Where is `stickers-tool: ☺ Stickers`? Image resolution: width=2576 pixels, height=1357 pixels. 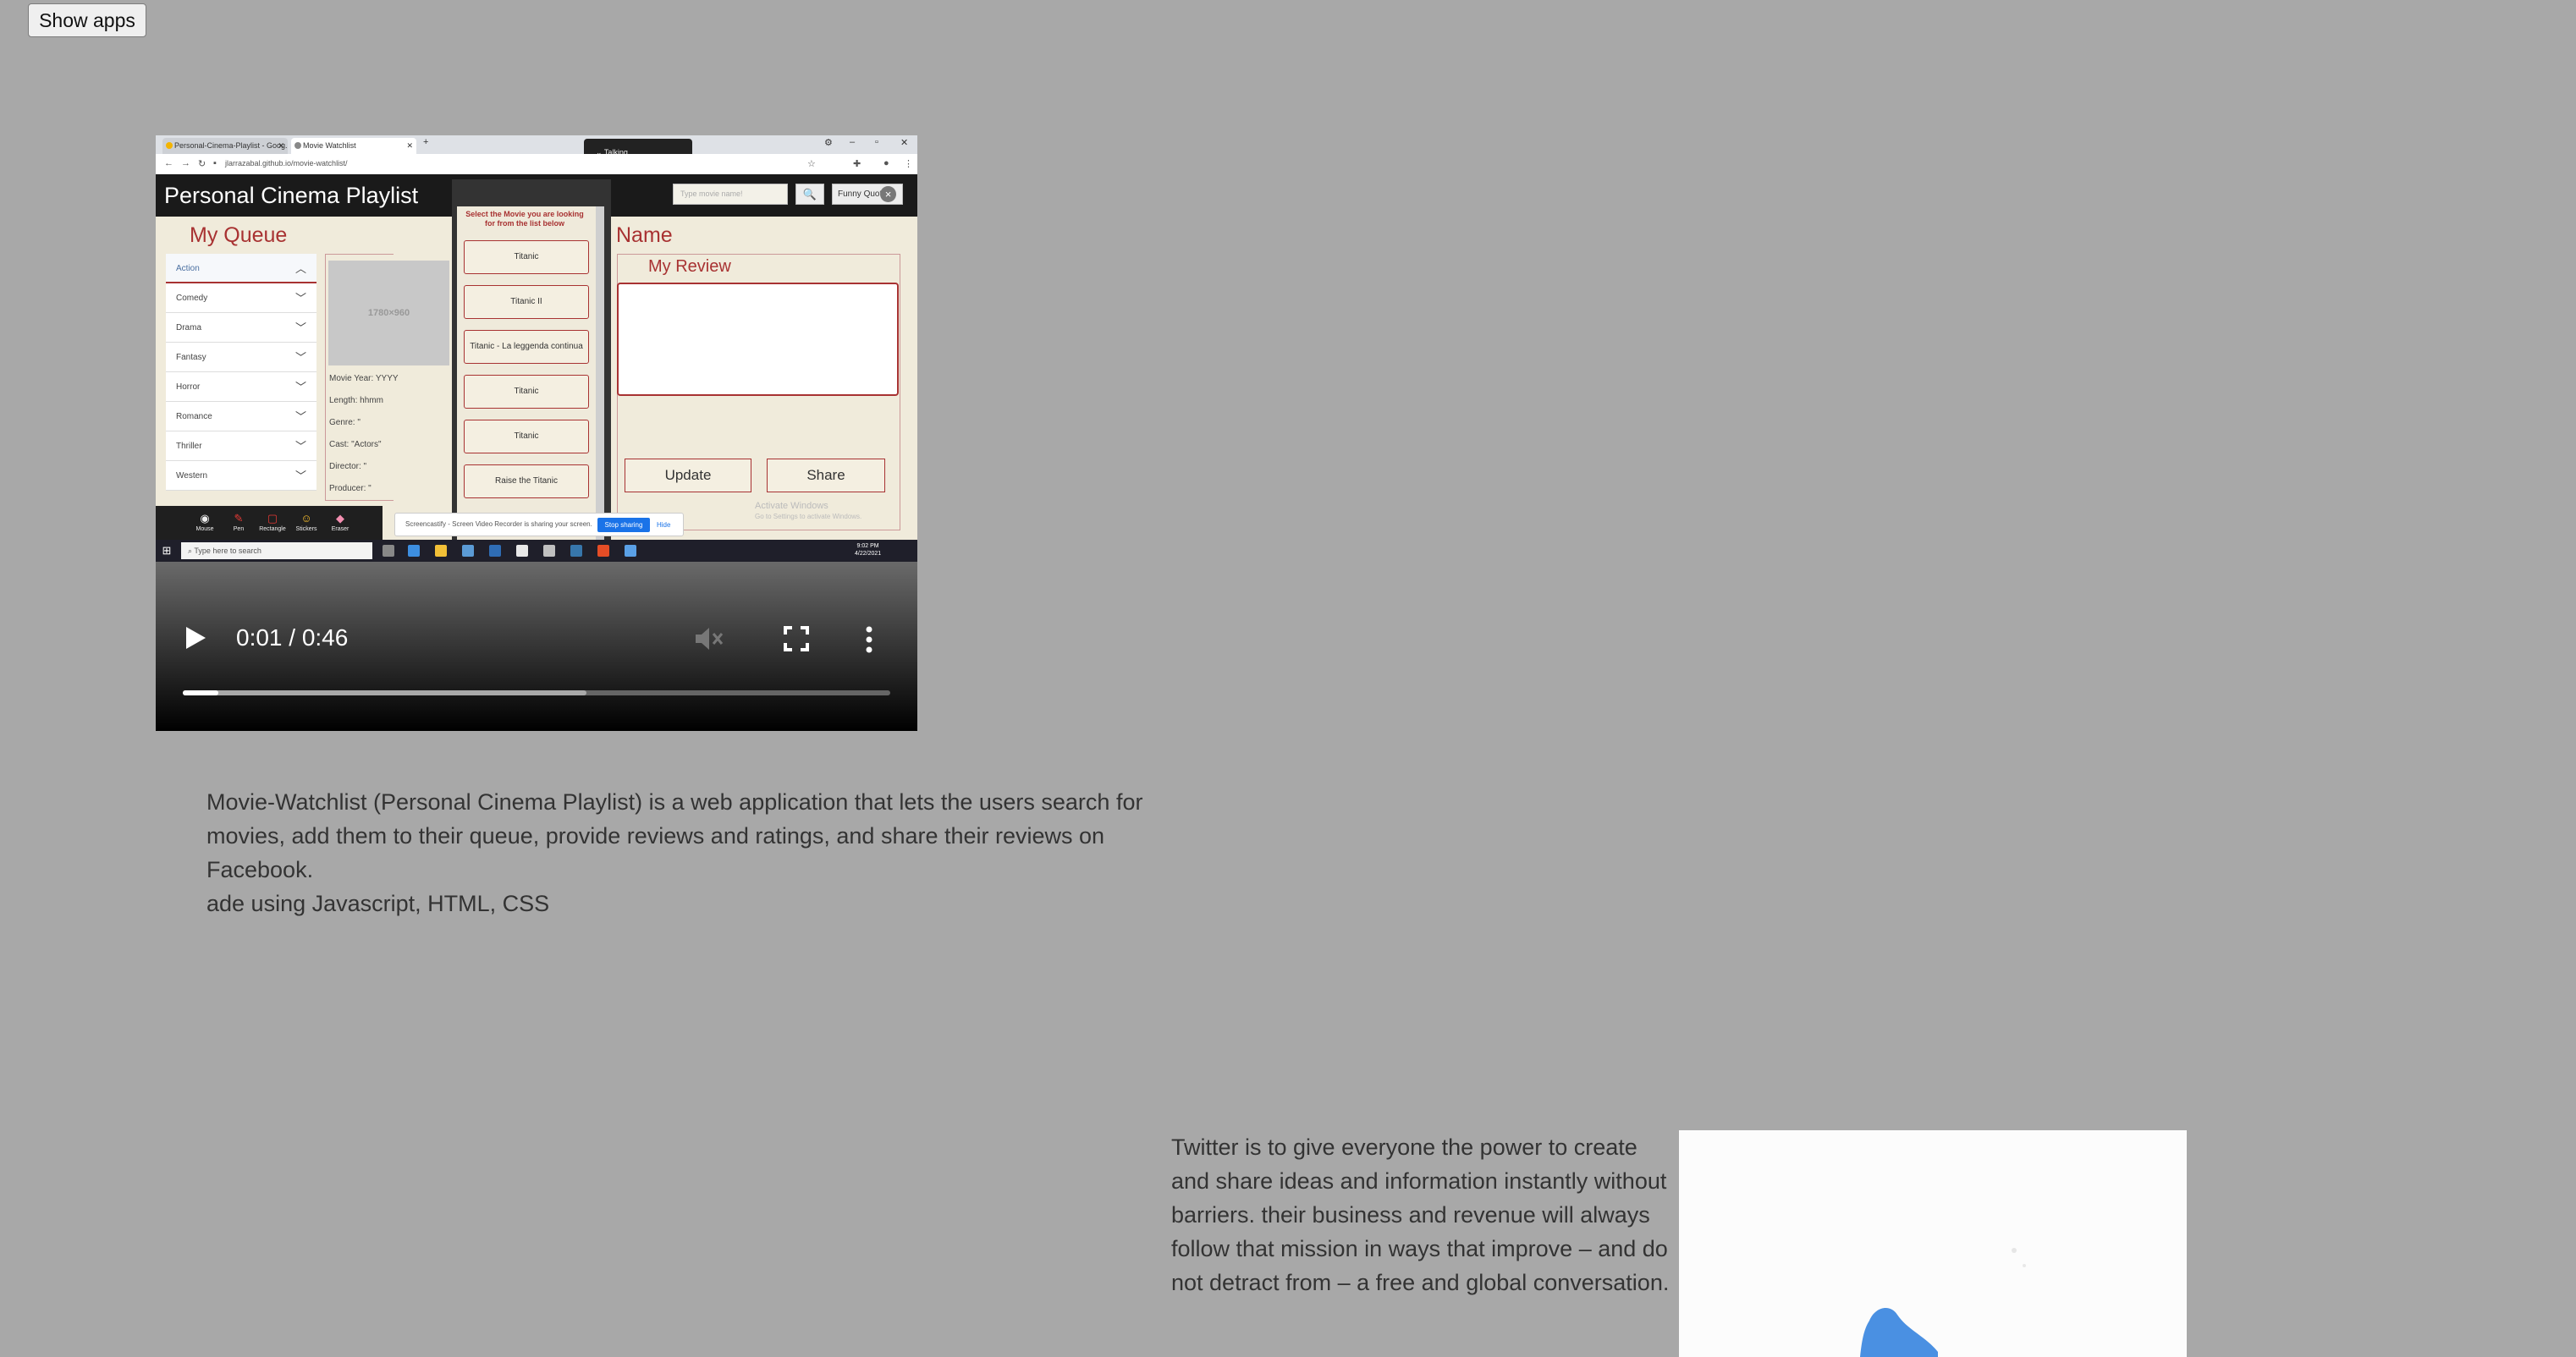 stickers-tool: ☺ Stickers is located at coordinates (306, 521).